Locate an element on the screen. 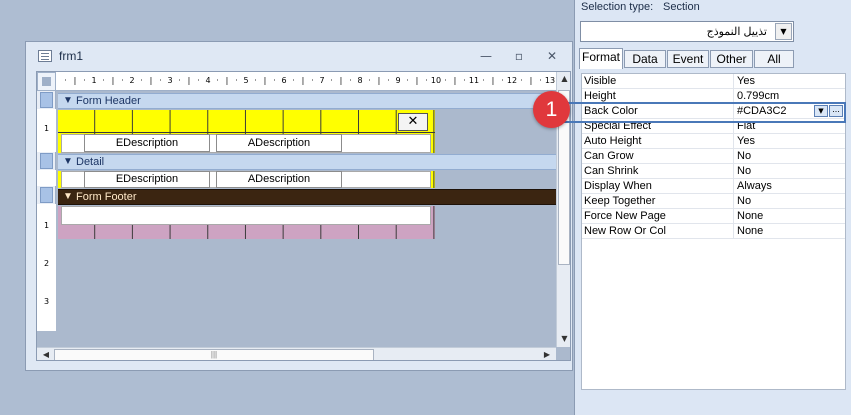 This screenshot has height=415, width=851. form-icon is located at coordinates (45, 56).